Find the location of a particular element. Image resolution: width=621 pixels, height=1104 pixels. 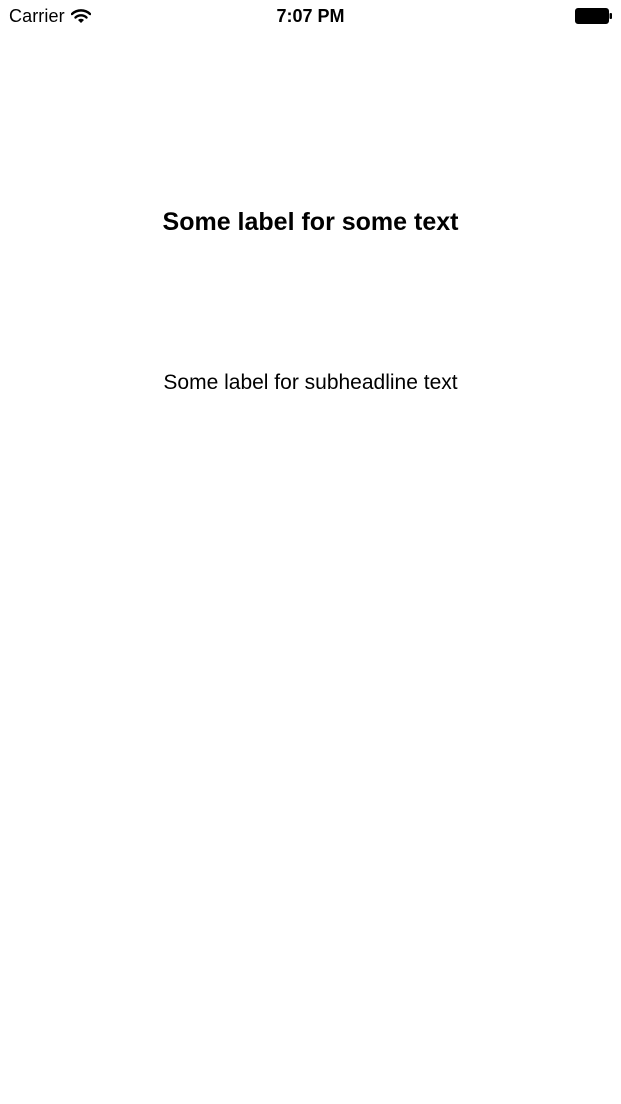

status-bar: Carrier 7:07 PM is located at coordinates (310, 16).